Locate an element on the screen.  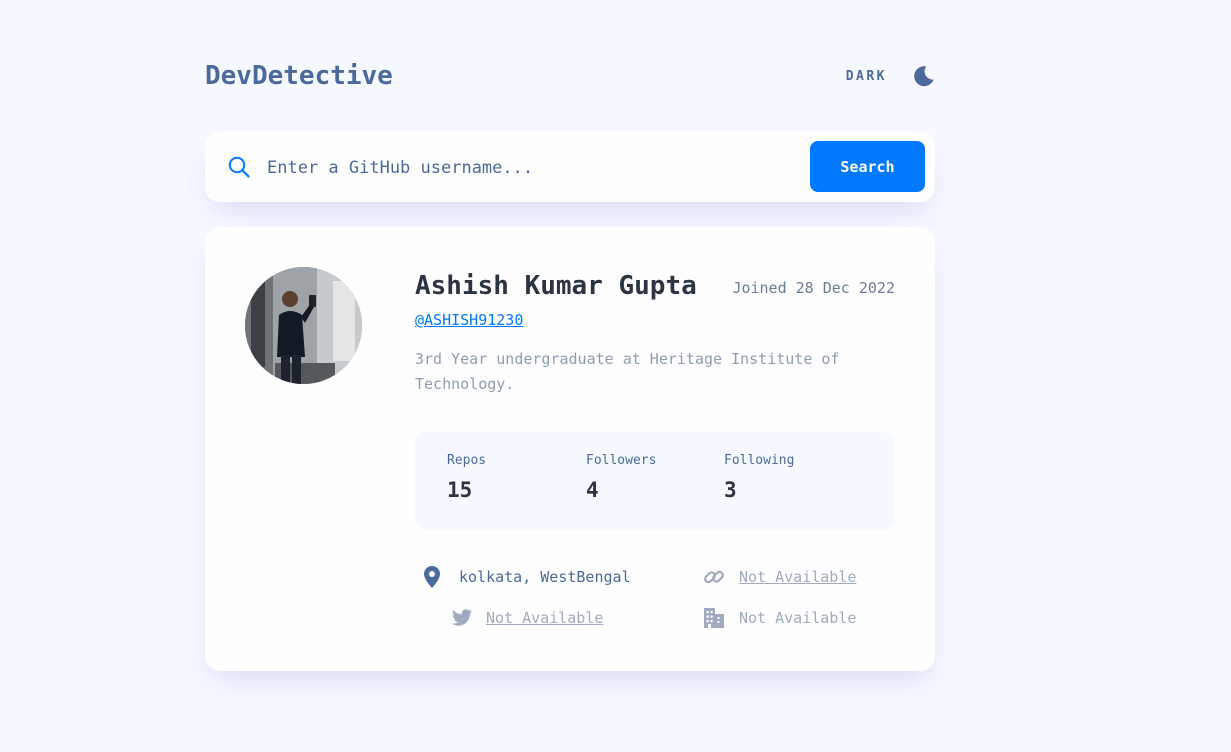
moon-icon is located at coordinates (924, 76).